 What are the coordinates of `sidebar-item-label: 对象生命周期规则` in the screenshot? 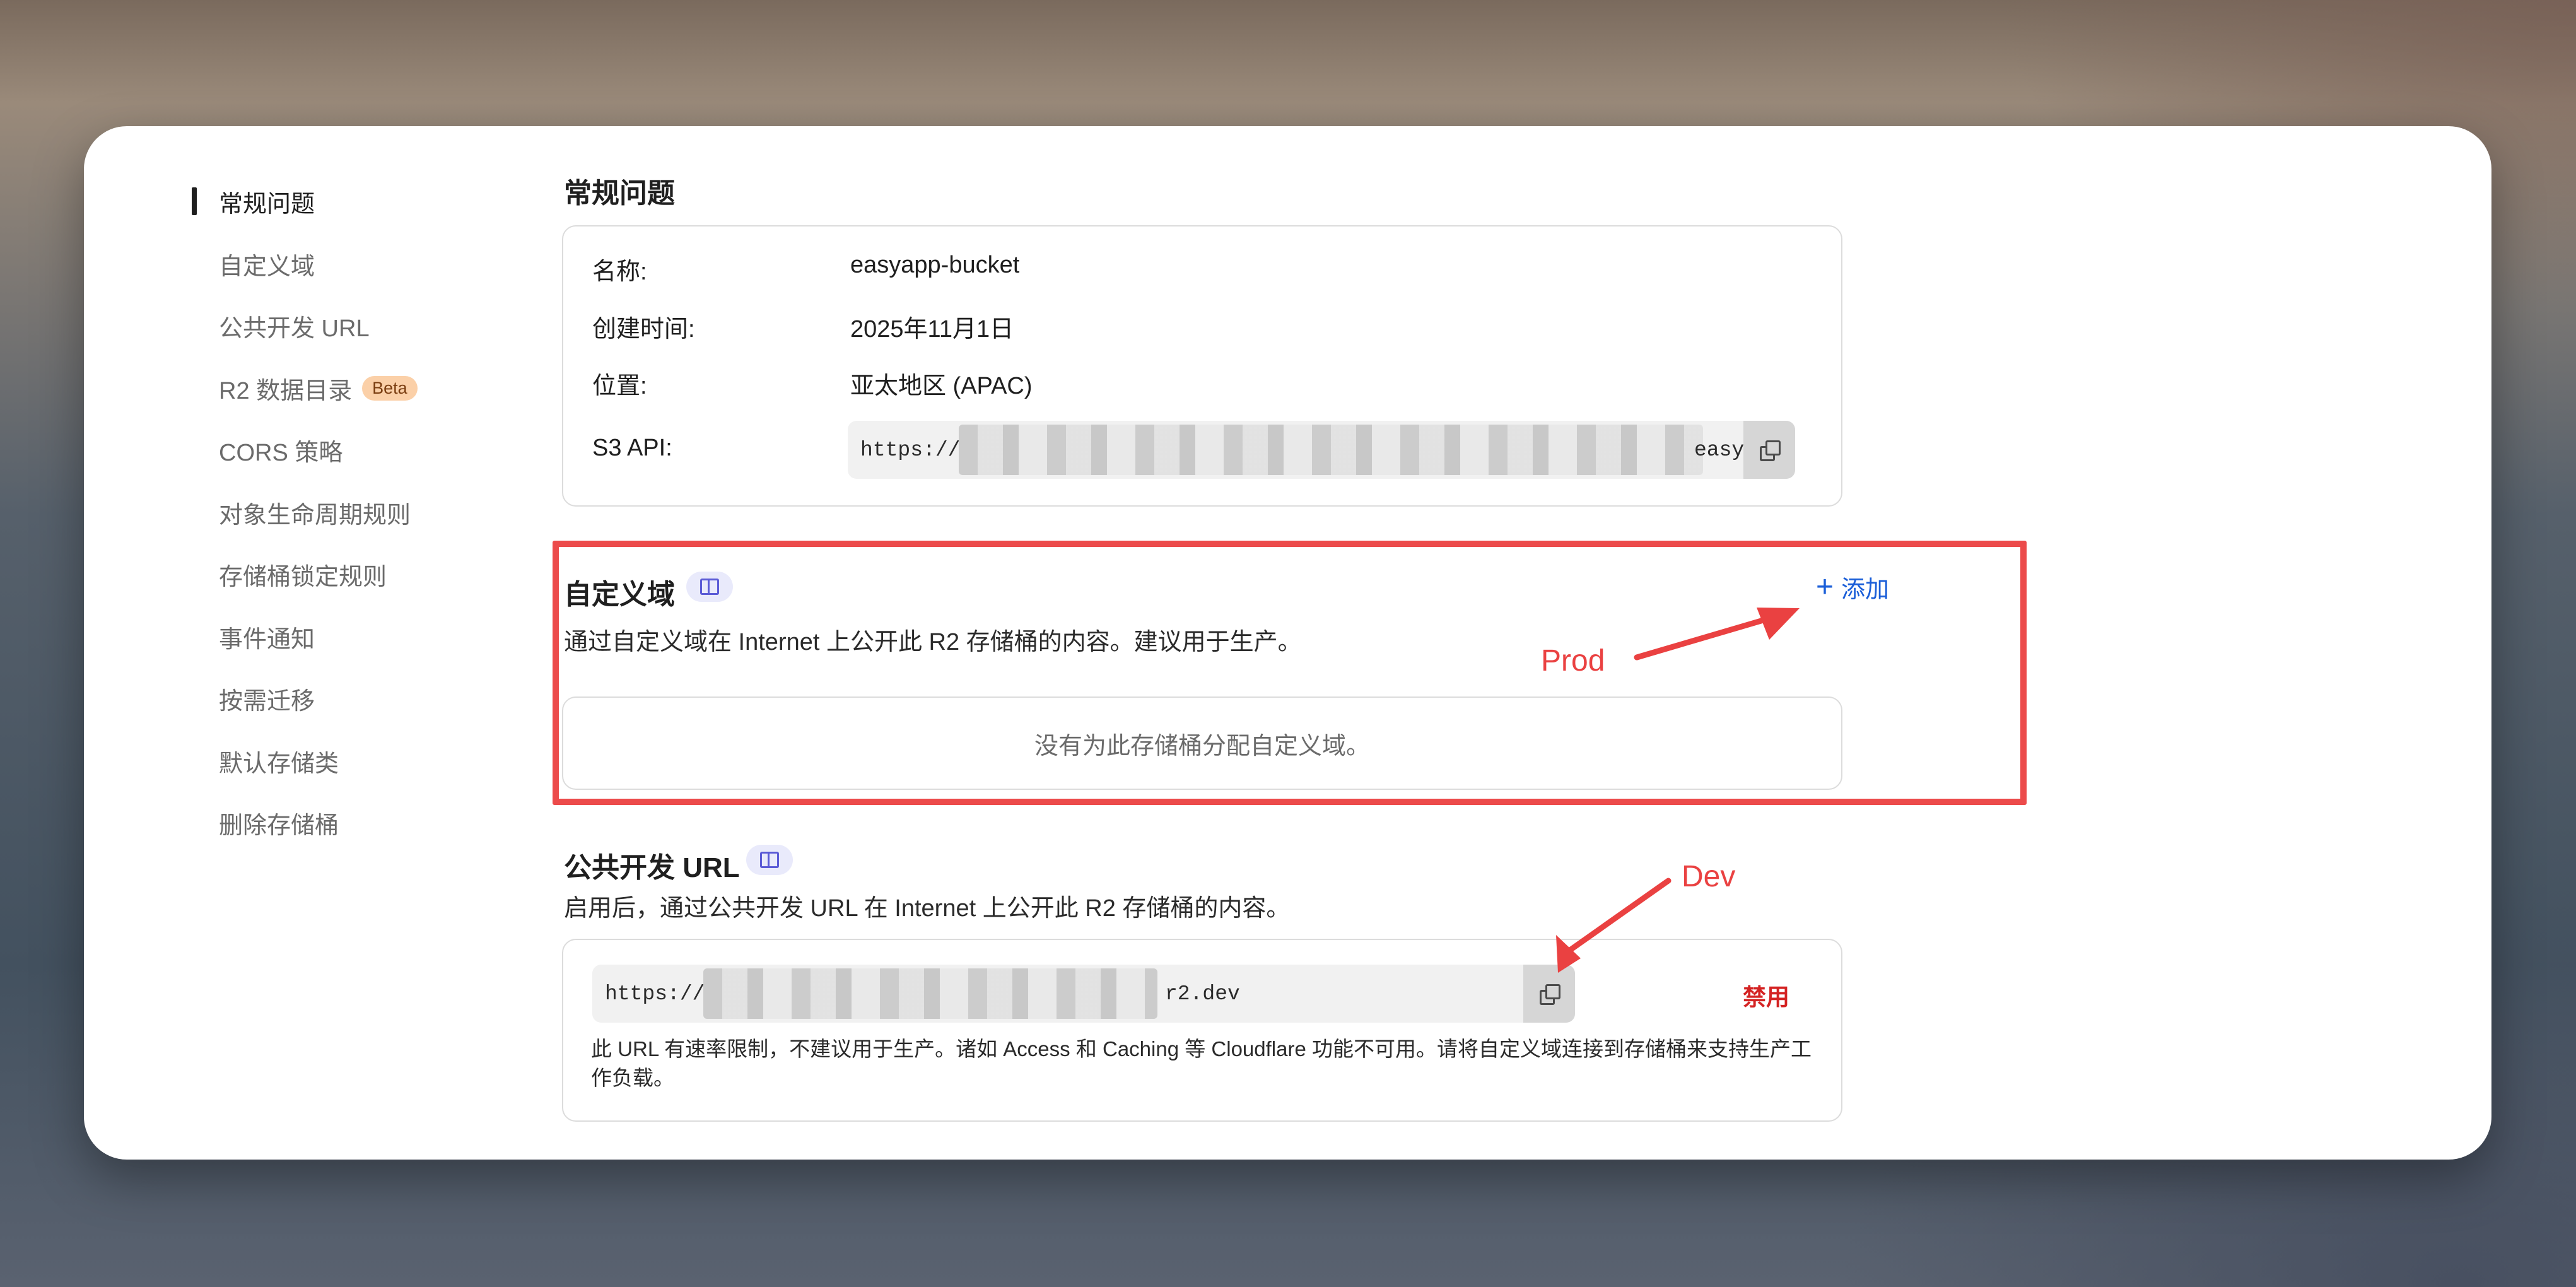 It's located at (315, 515).